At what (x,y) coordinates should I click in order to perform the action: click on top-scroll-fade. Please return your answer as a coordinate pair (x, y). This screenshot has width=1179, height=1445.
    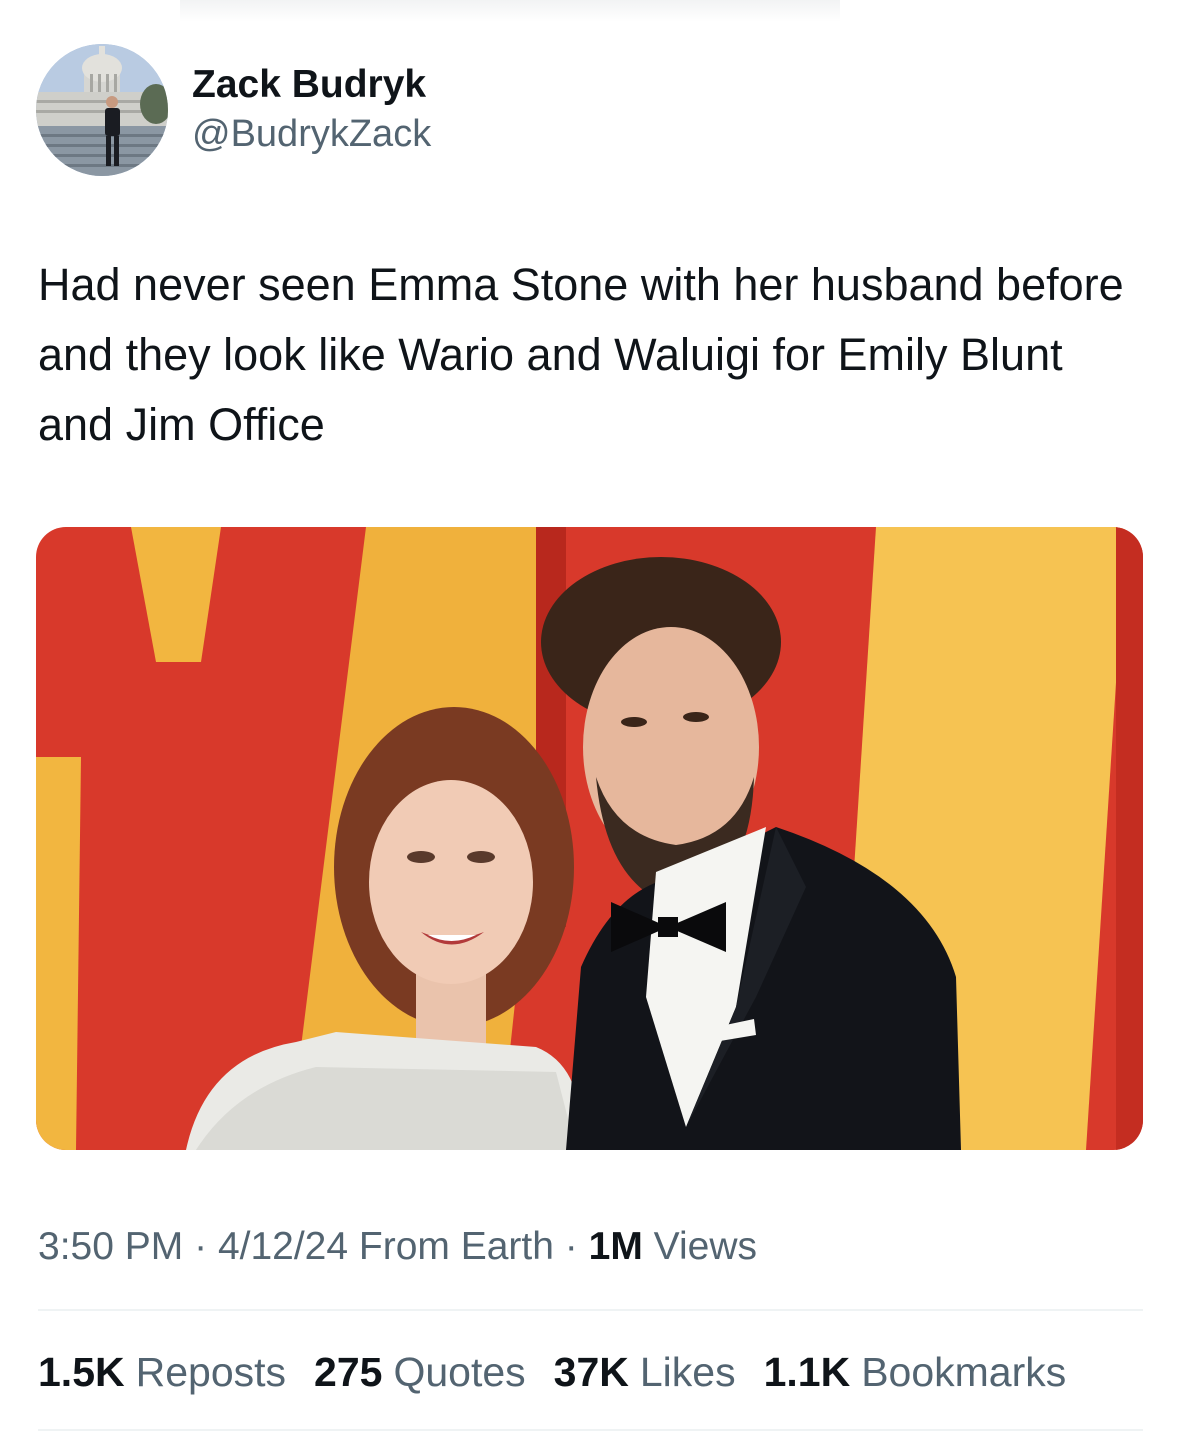
    Looking at the image, I should click on (510, 11).